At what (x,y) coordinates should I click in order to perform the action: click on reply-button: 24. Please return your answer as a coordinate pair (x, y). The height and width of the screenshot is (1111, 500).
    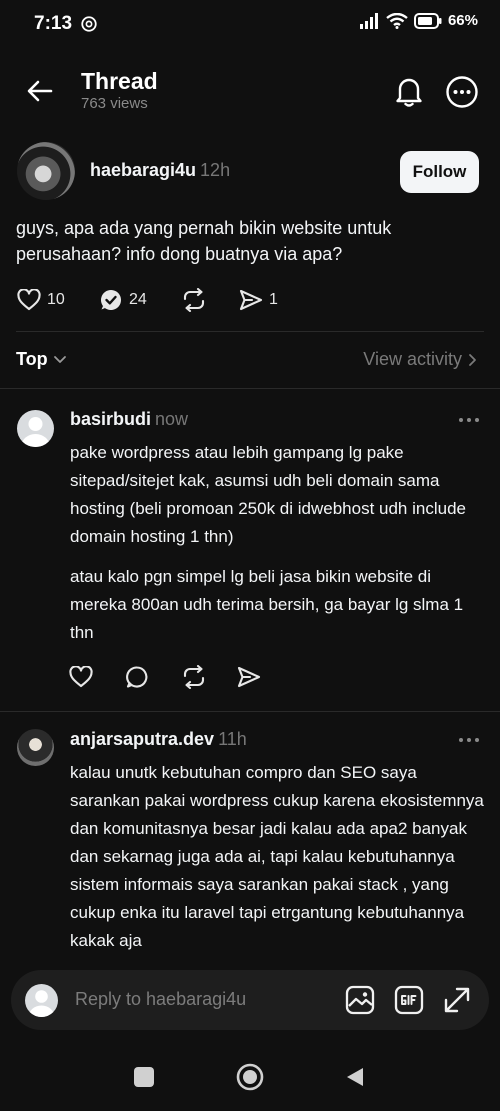
    Looking at the image, I should click on (140, 300).